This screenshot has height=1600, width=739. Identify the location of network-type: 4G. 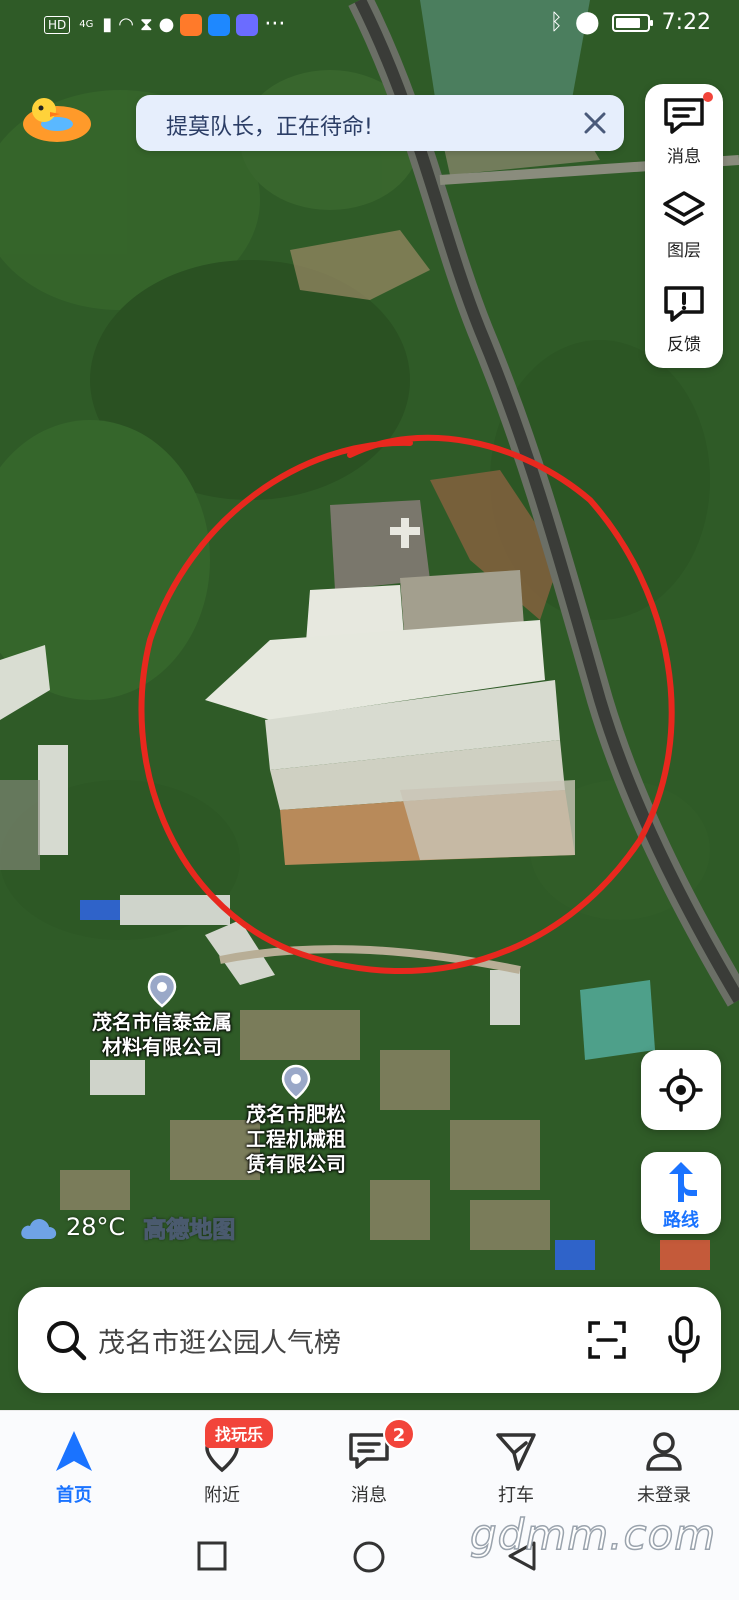
(86, 24).